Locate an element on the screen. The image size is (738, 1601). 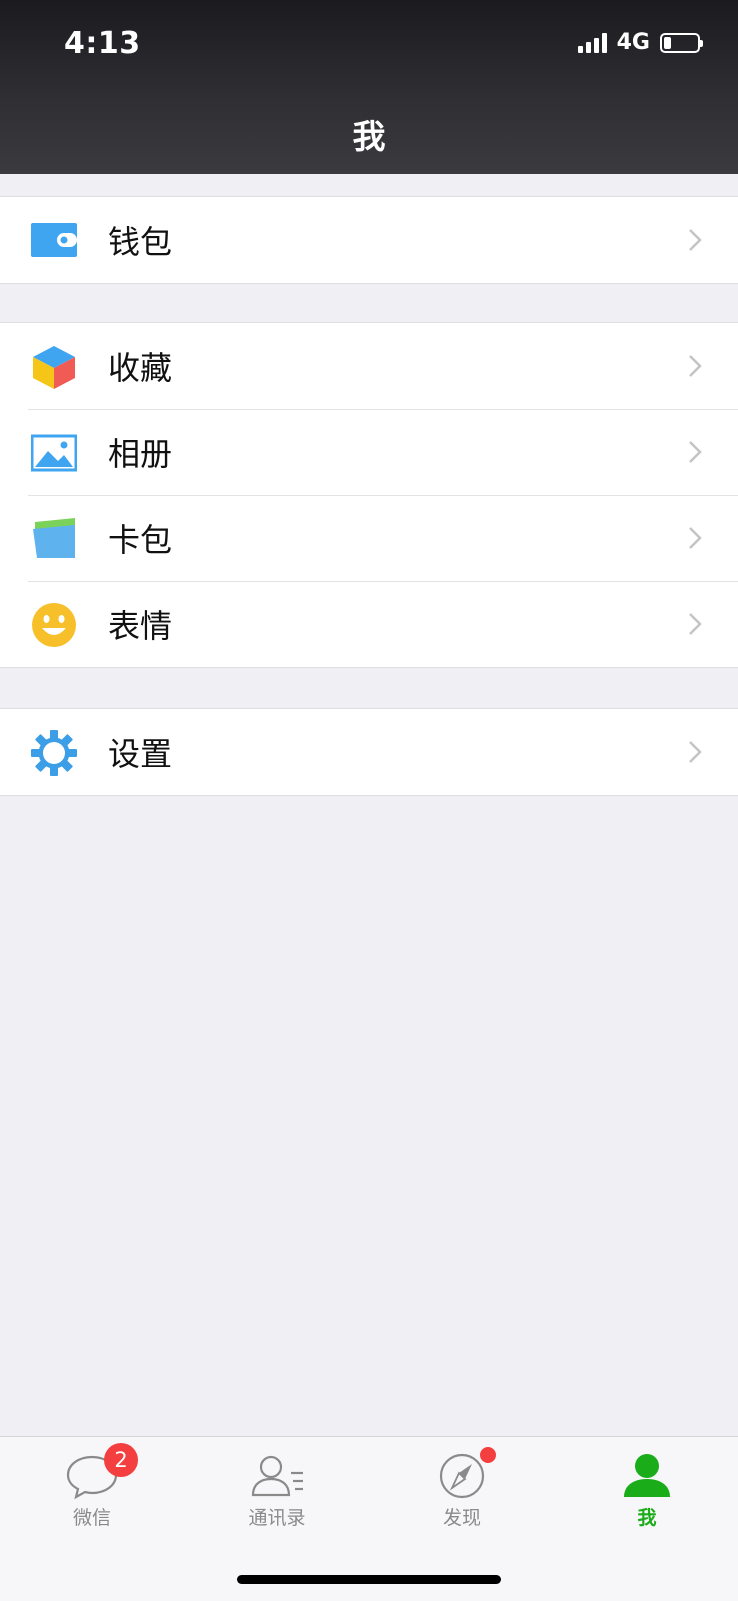
tab-contacts: 通讯录 is located at coordinates (277, 1490).